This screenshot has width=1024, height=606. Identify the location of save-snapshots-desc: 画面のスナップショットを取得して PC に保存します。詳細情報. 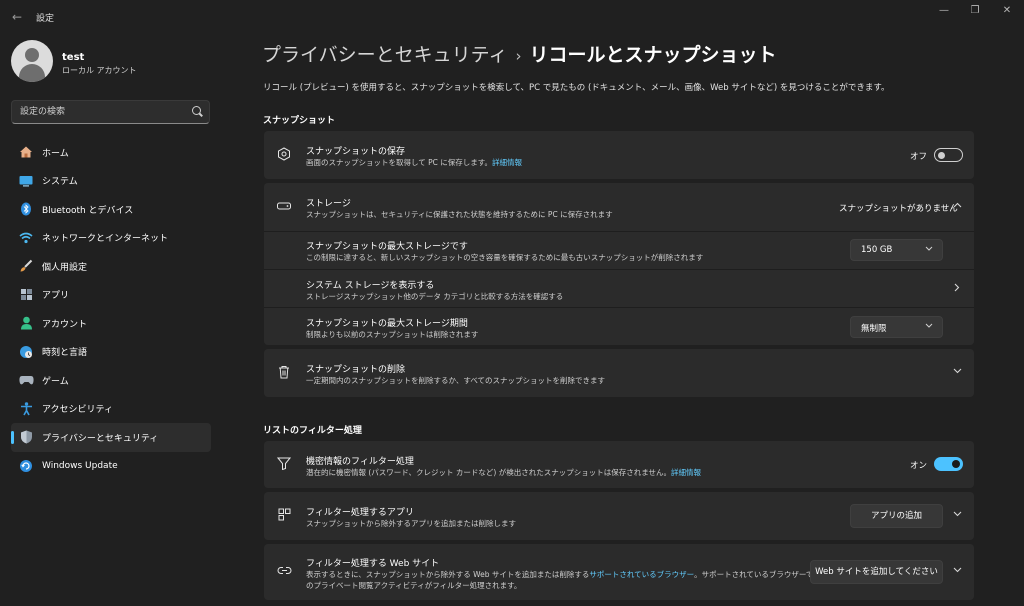
(414, 162).